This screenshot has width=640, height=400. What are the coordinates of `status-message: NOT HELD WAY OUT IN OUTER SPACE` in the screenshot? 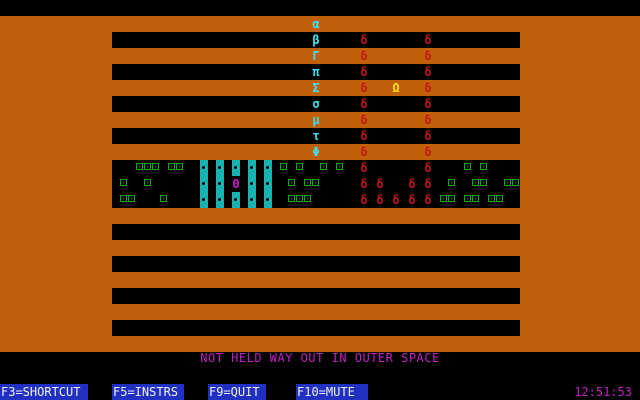 It's located at (320, 358).